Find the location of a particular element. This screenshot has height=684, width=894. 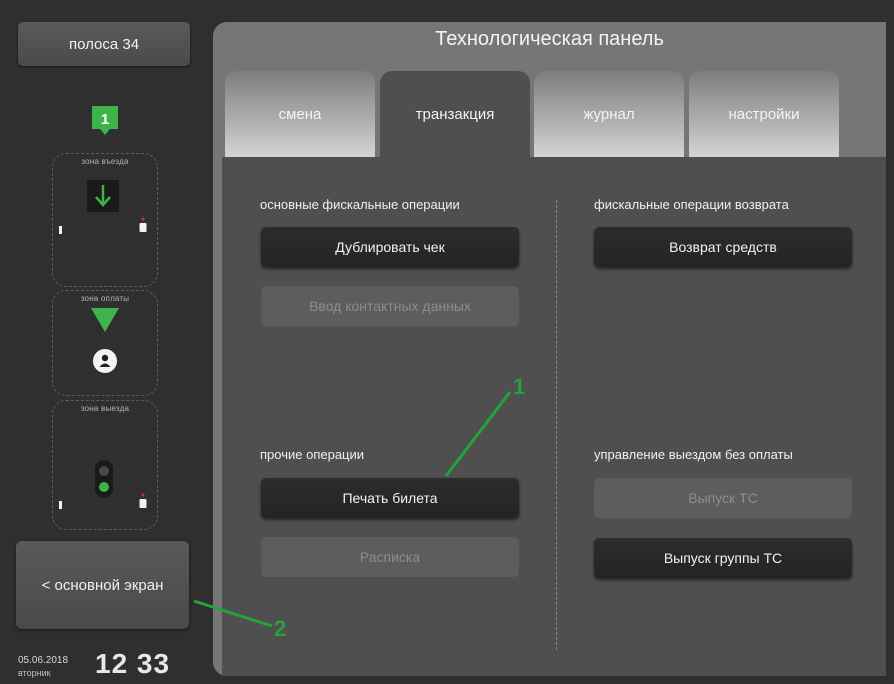

annotation-1: 1 is located at coordinates (519, 386).